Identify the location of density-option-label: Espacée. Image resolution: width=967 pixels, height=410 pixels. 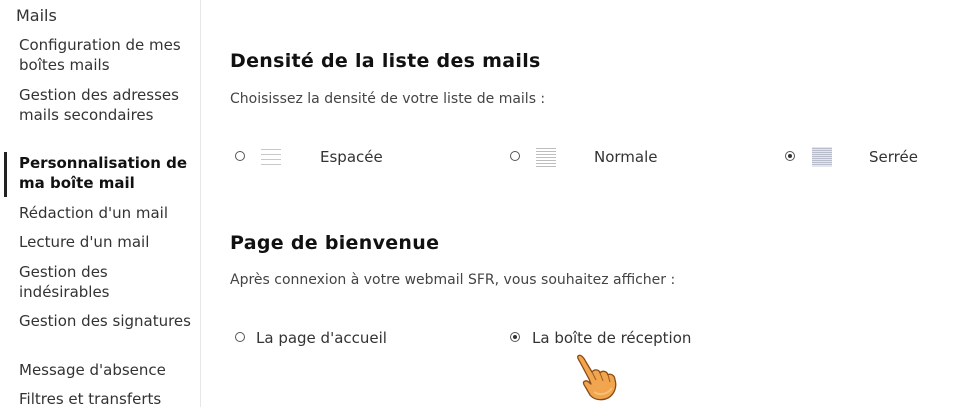
(351, 157).